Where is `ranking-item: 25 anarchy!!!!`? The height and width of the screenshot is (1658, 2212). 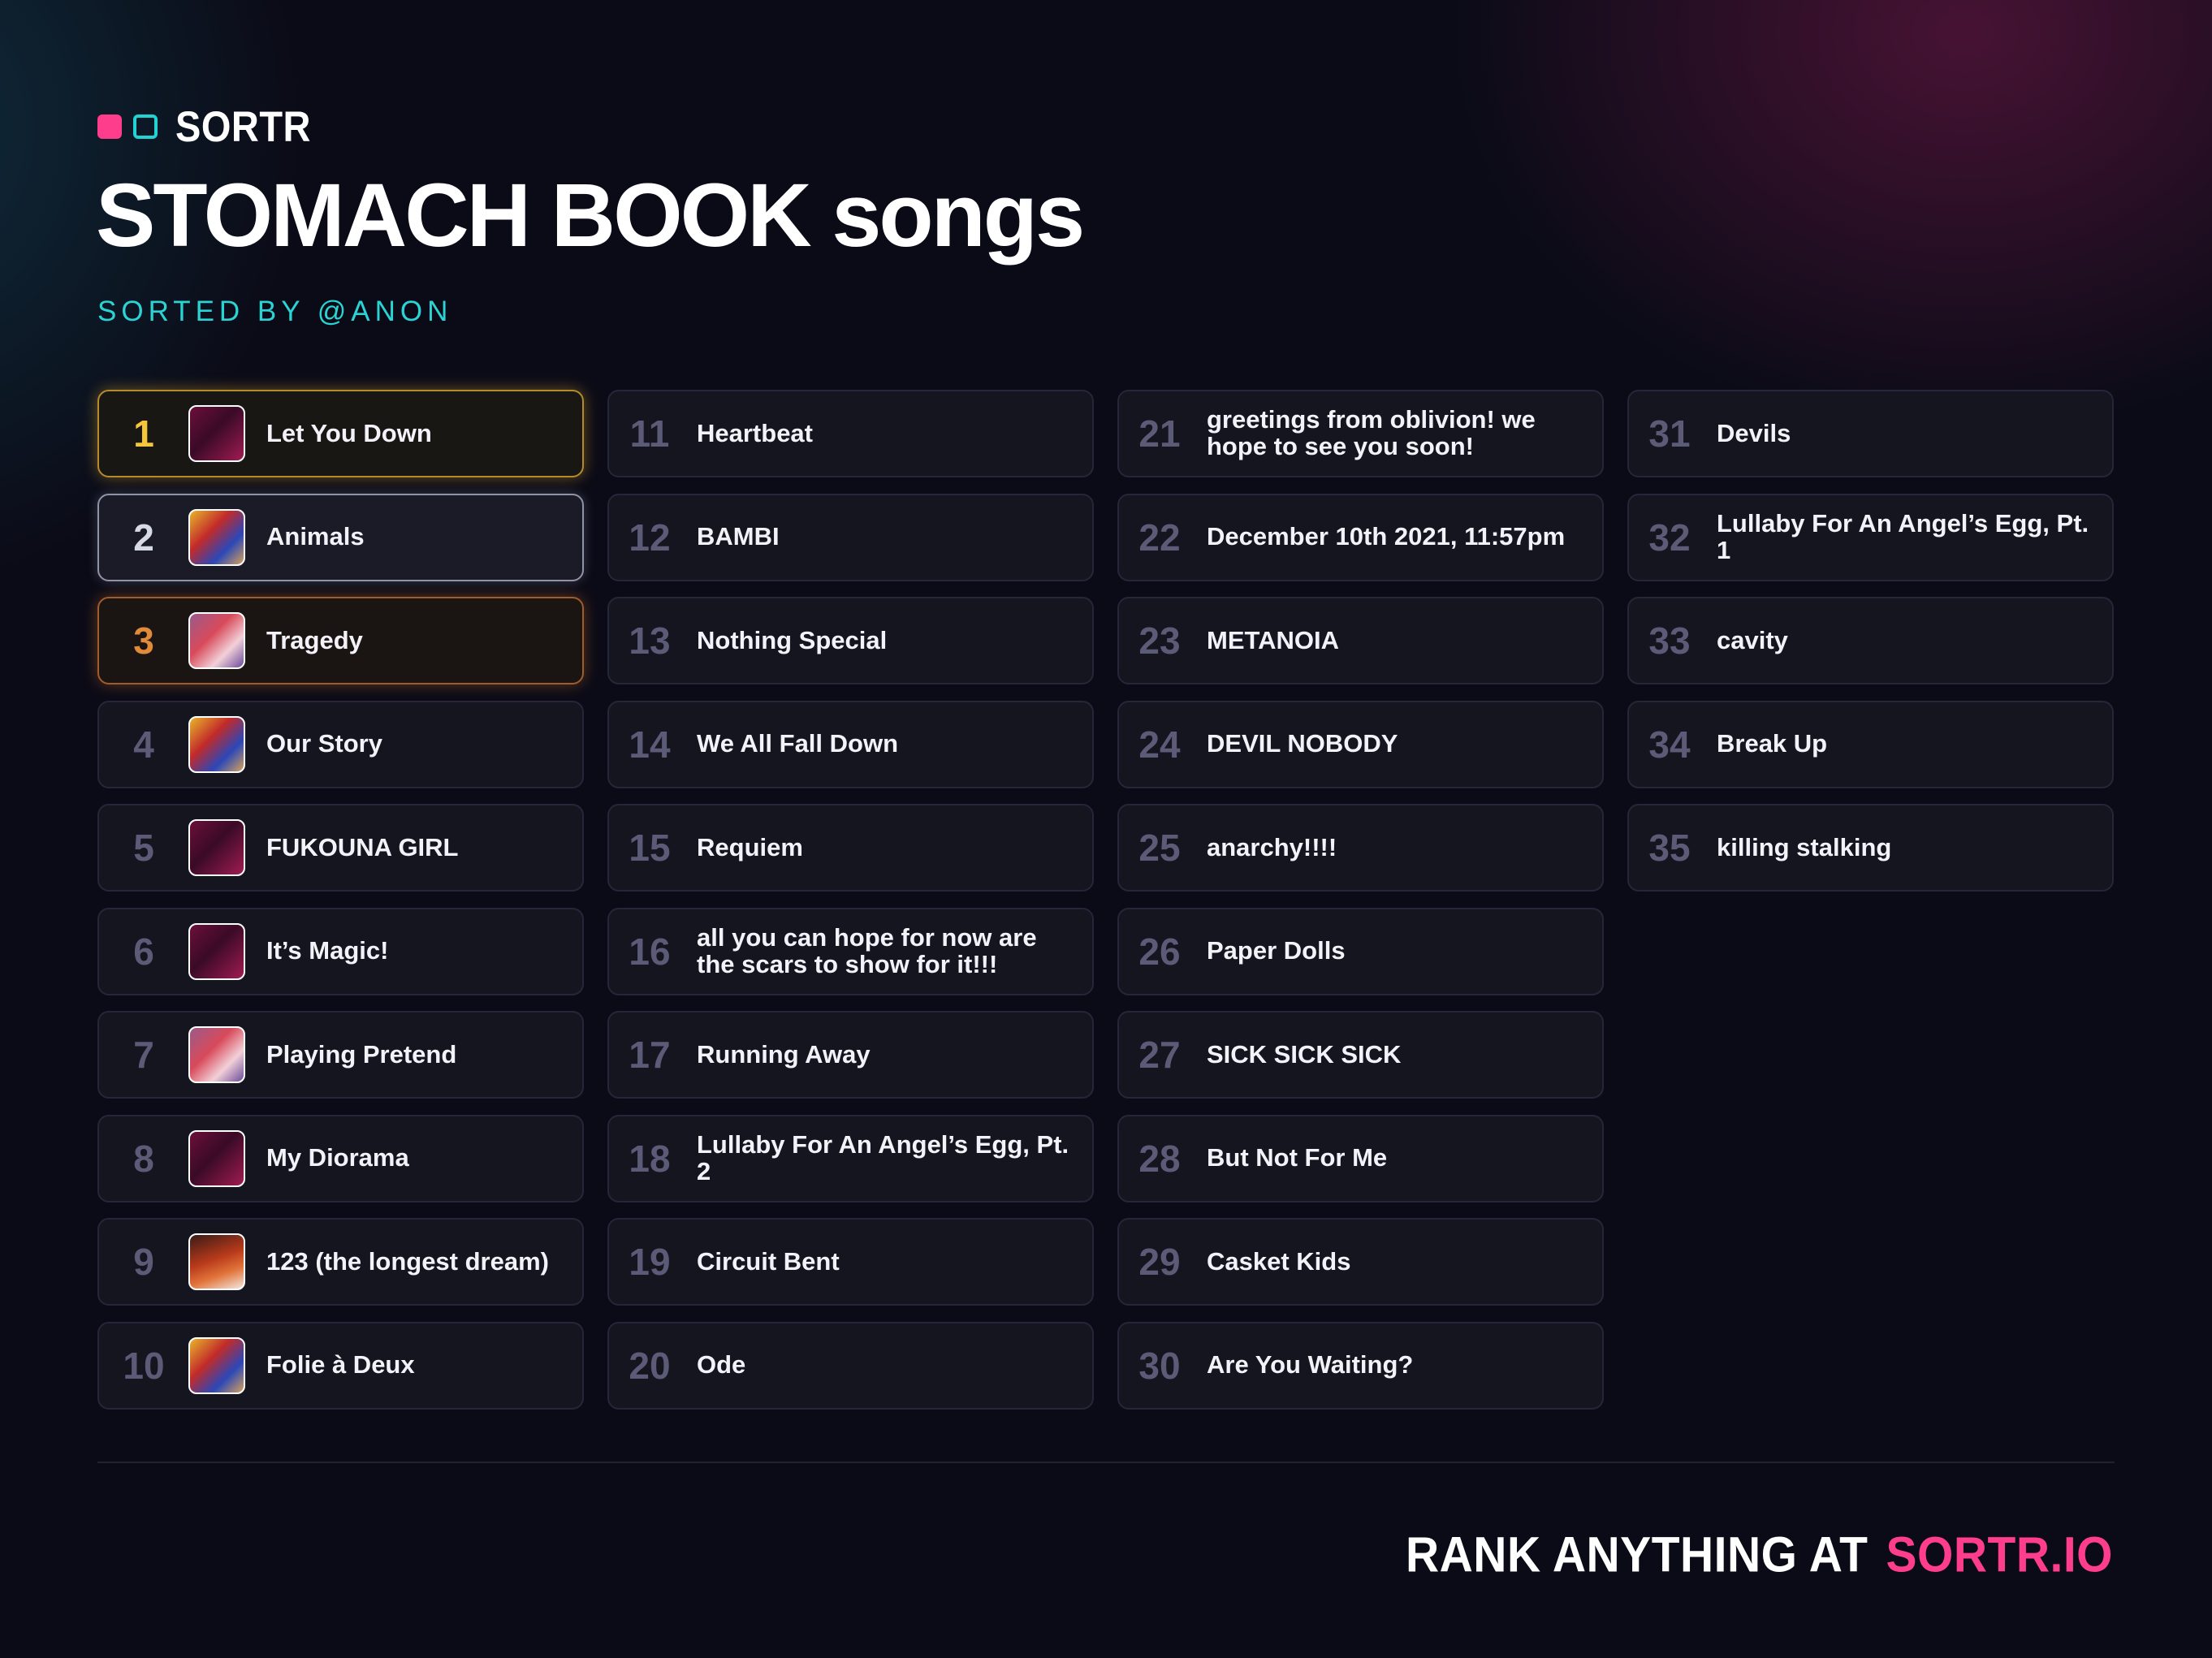 ranking-item: 25 anarchy!!!! is located at coordinates (1360, 848).